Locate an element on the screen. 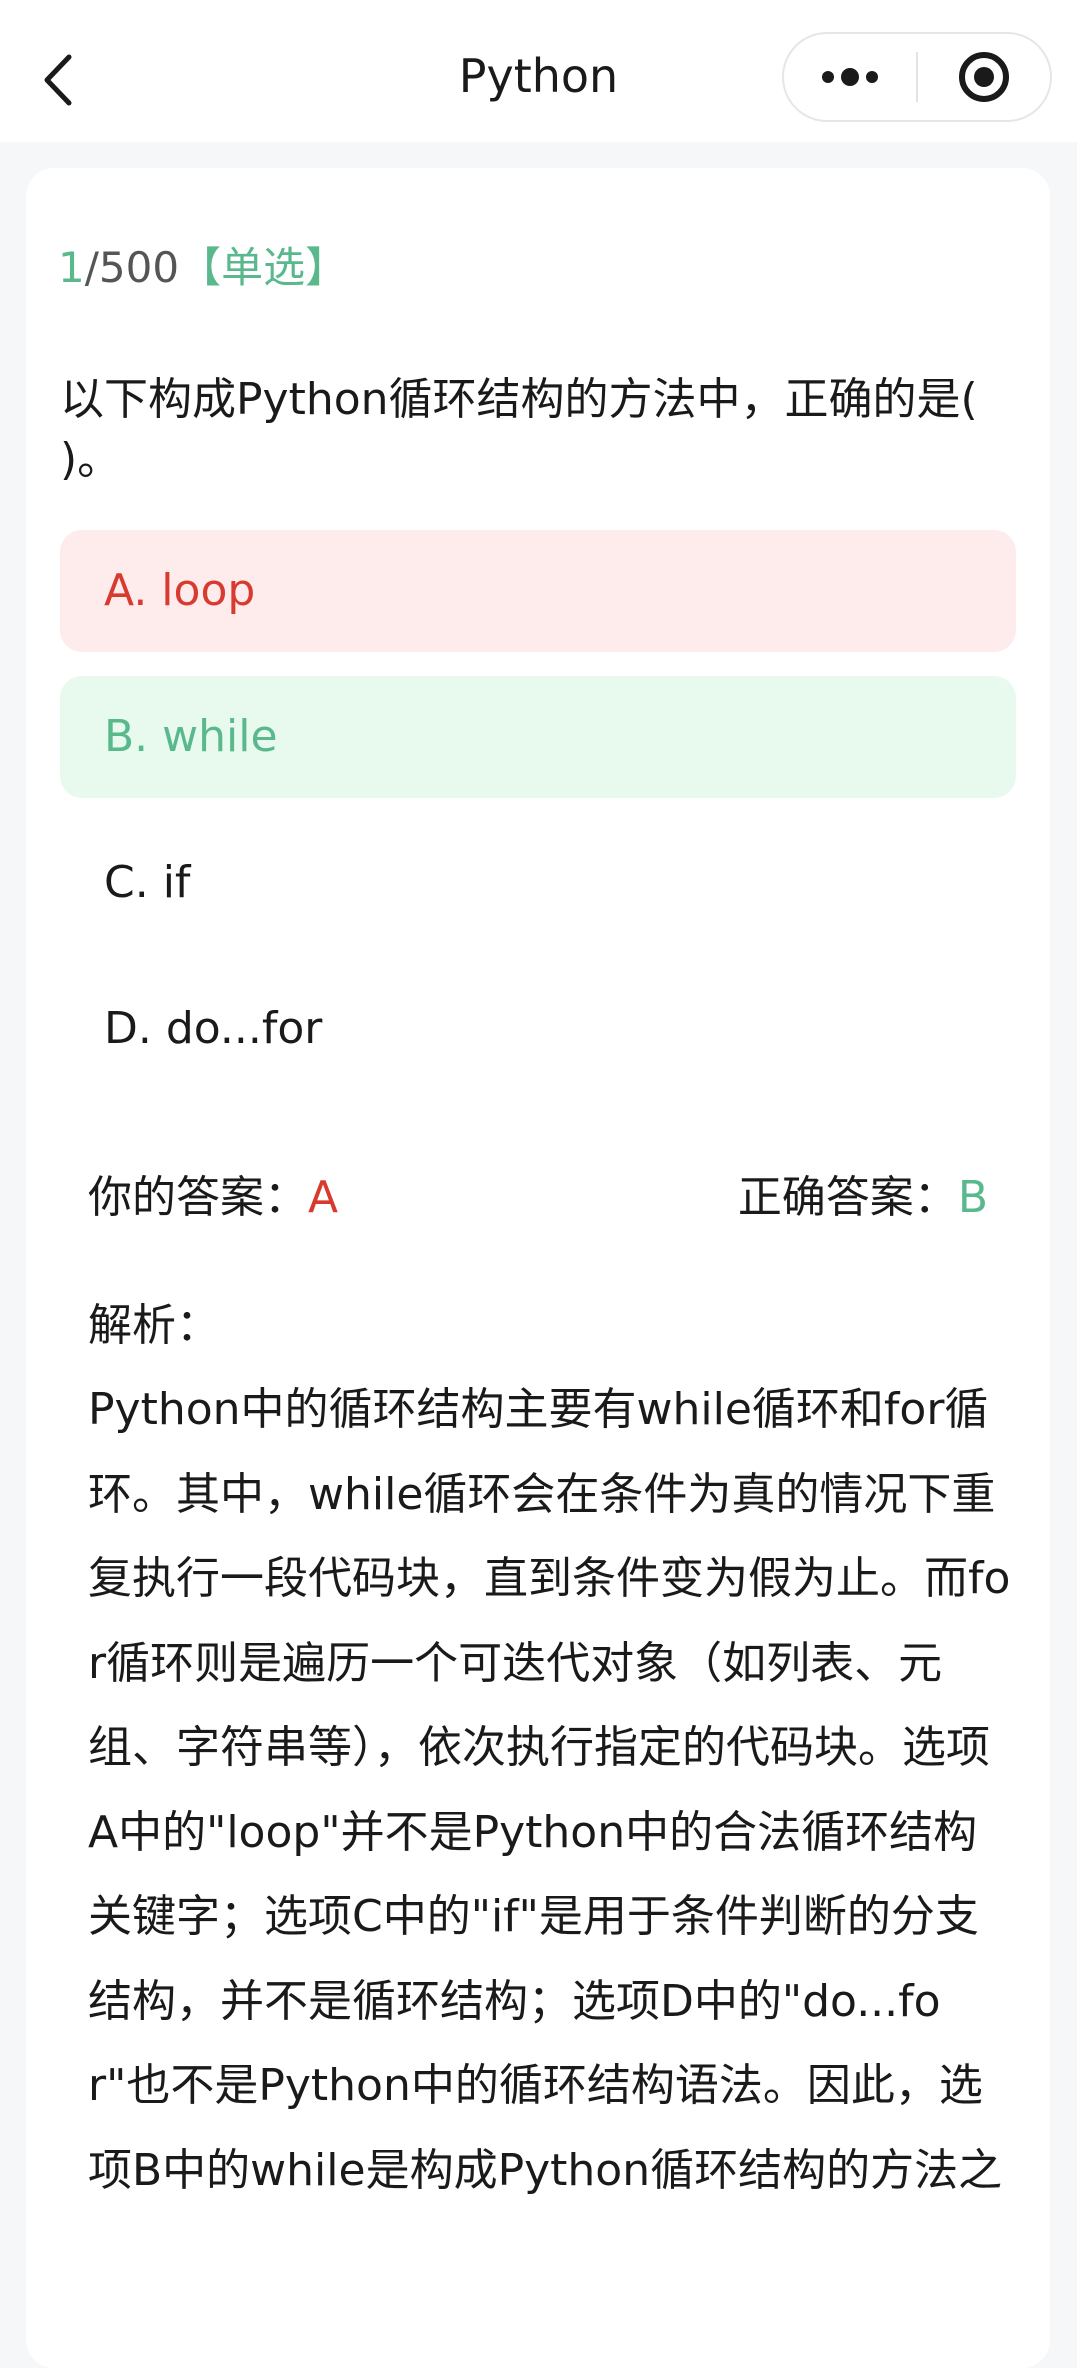 This screenshot has height=2368, width=1077. more-dots-icon is located at coordinates (850, 77).